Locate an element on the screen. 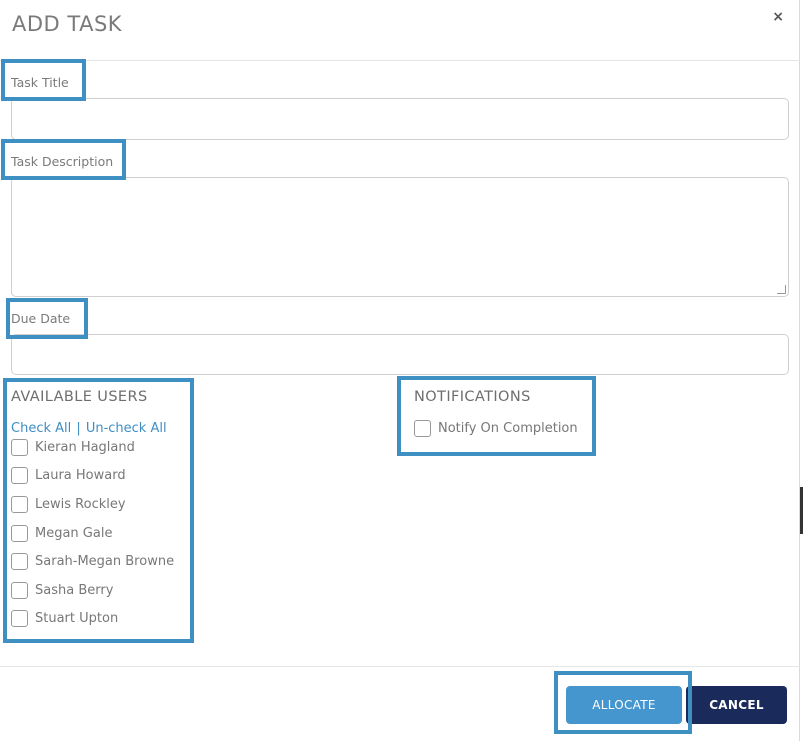 The width and height of the screenshot is (803, 741). dialog-header: ADD TASK × is located at coordinates (400, 30).